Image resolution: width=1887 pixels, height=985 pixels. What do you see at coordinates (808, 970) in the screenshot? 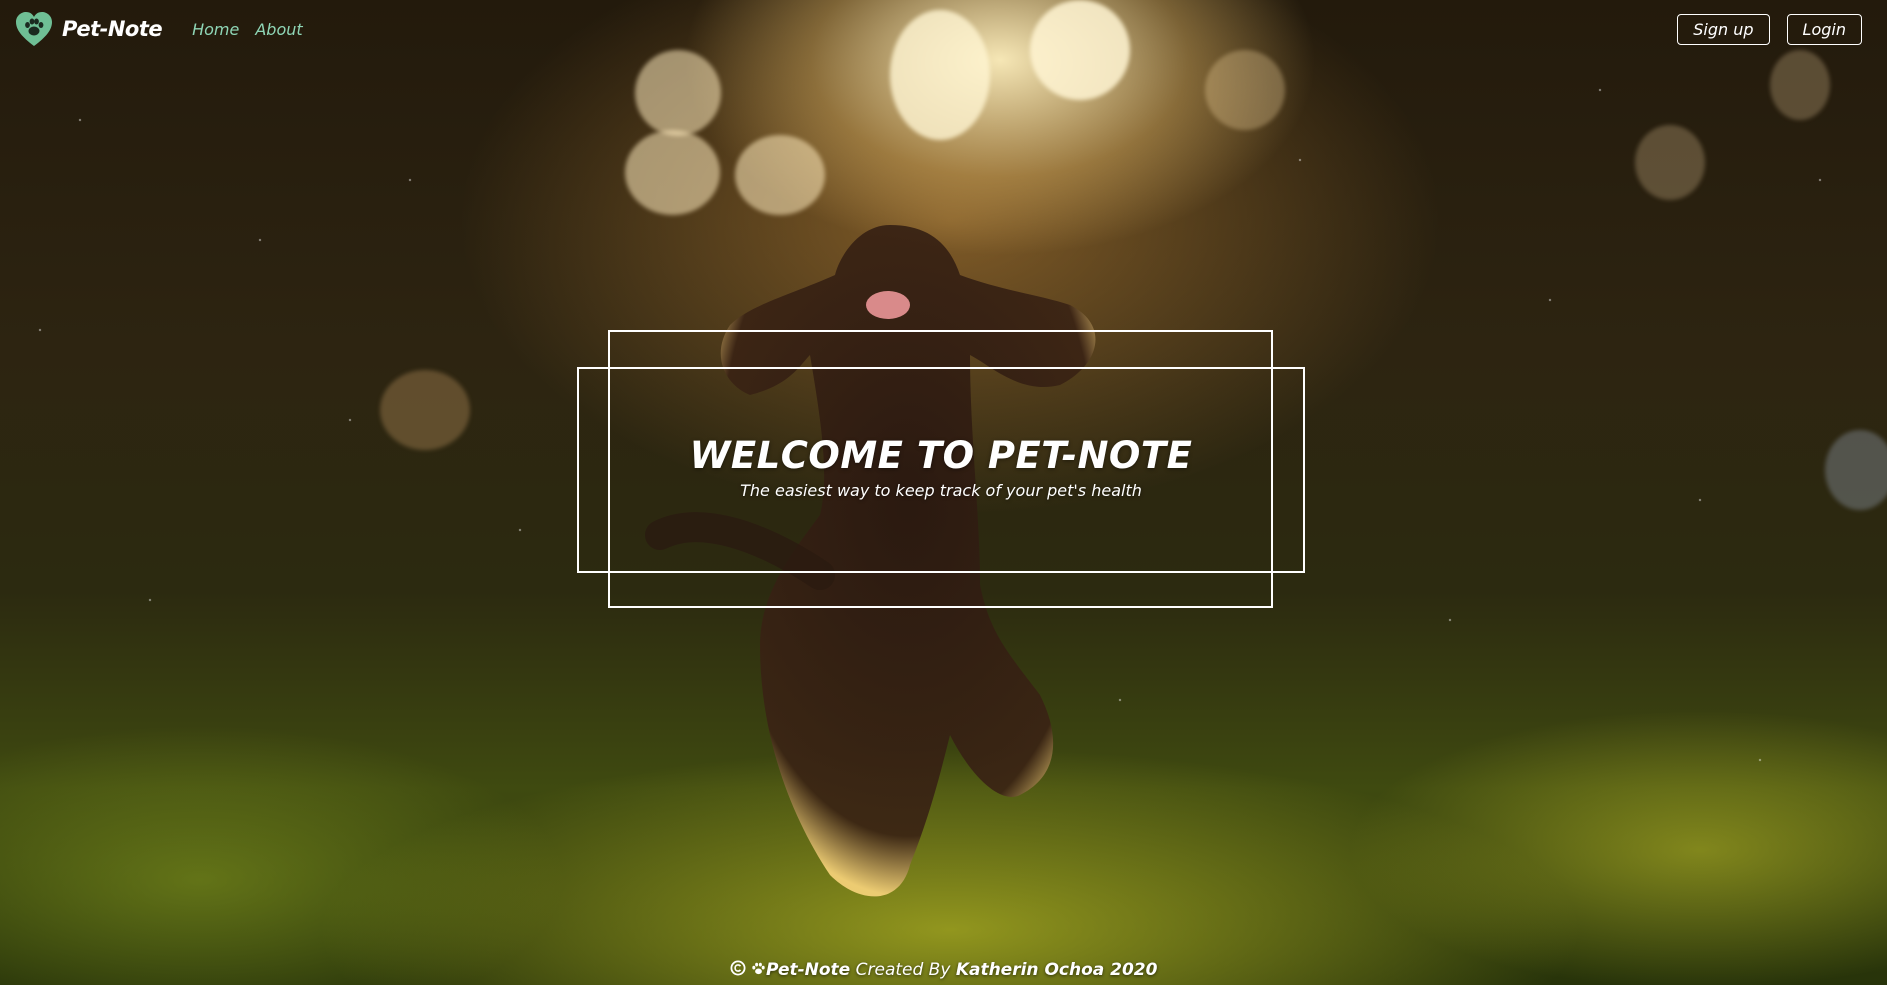
I see `footer-brand: Pet-Note` at bounding box center [808, 970].